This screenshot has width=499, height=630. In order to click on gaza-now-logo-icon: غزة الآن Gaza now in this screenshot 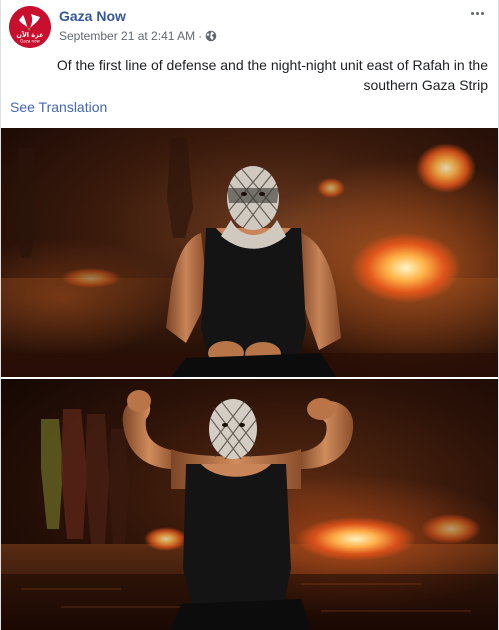, I will do `click(30, 27)`.